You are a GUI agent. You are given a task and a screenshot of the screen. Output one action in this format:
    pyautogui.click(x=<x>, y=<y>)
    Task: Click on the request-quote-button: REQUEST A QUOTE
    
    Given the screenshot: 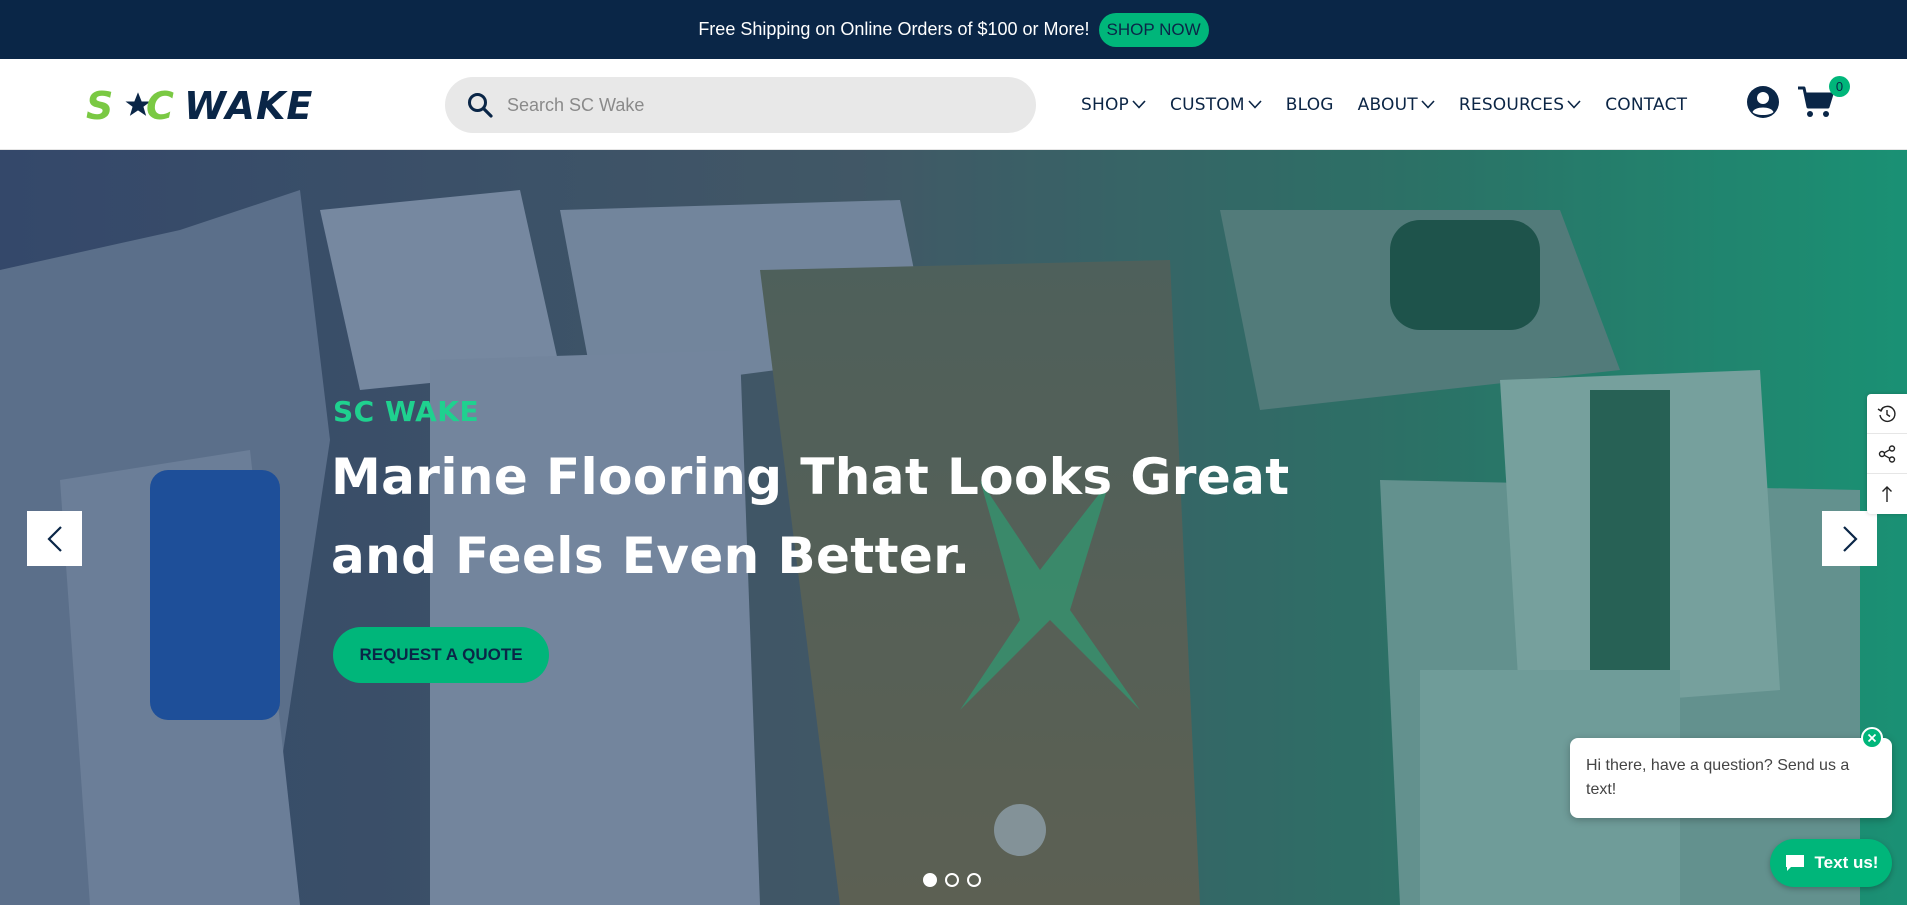 What is the action you would take?
    pyautogui.click(x=441, y=655)
    